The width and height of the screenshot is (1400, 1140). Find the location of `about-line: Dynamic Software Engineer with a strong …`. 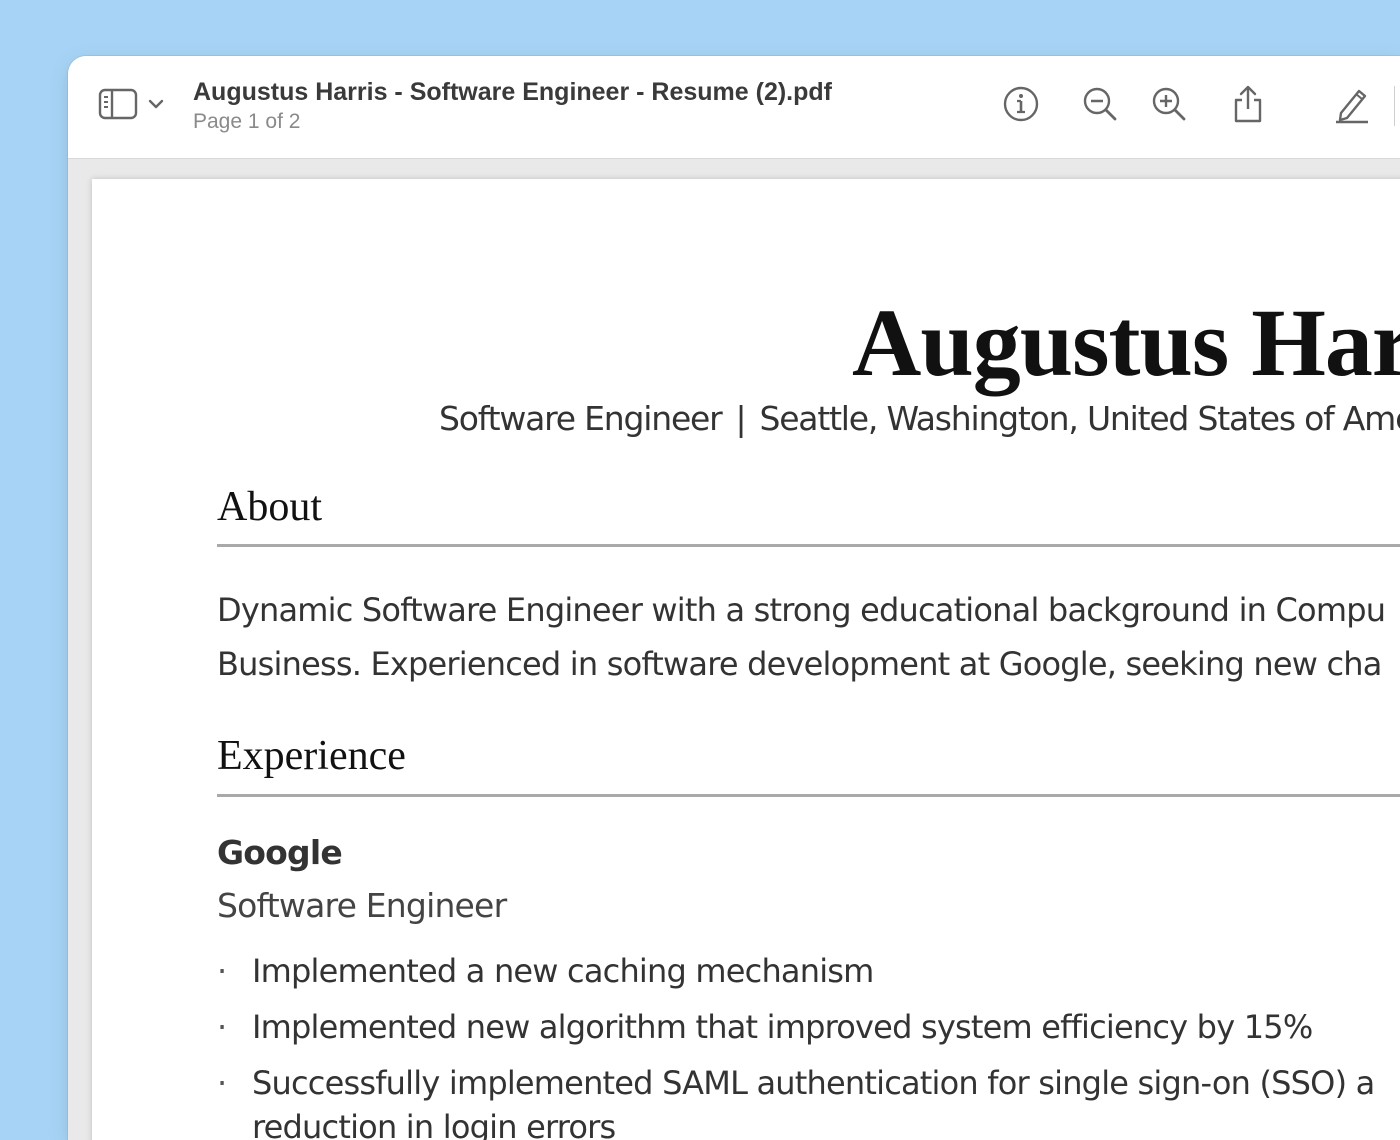

about-line: Dynamic Software Engineer with a strong … is located at coordinates (801, 610).